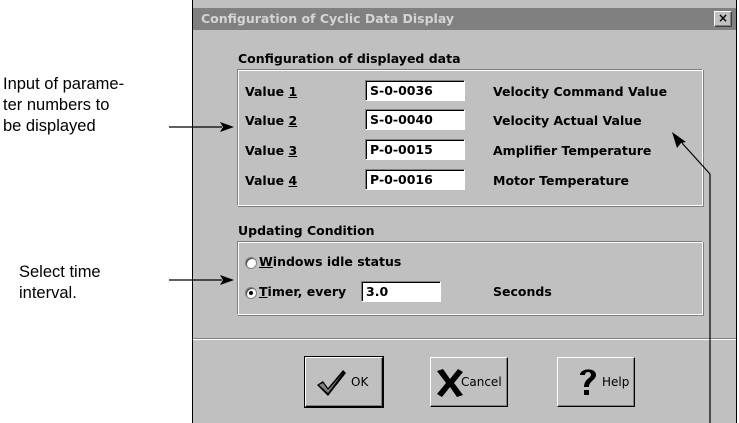 The image size is (739, 423). I want to click on param-input: S-0-0040, so click(415, 119).